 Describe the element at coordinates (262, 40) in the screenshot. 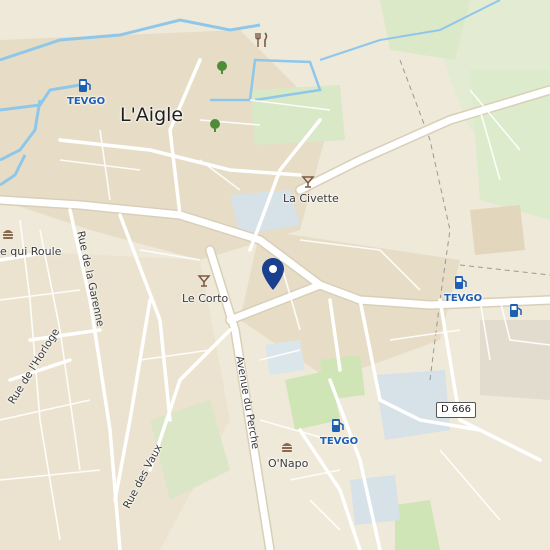

I see `restaurant-icon` at that location.